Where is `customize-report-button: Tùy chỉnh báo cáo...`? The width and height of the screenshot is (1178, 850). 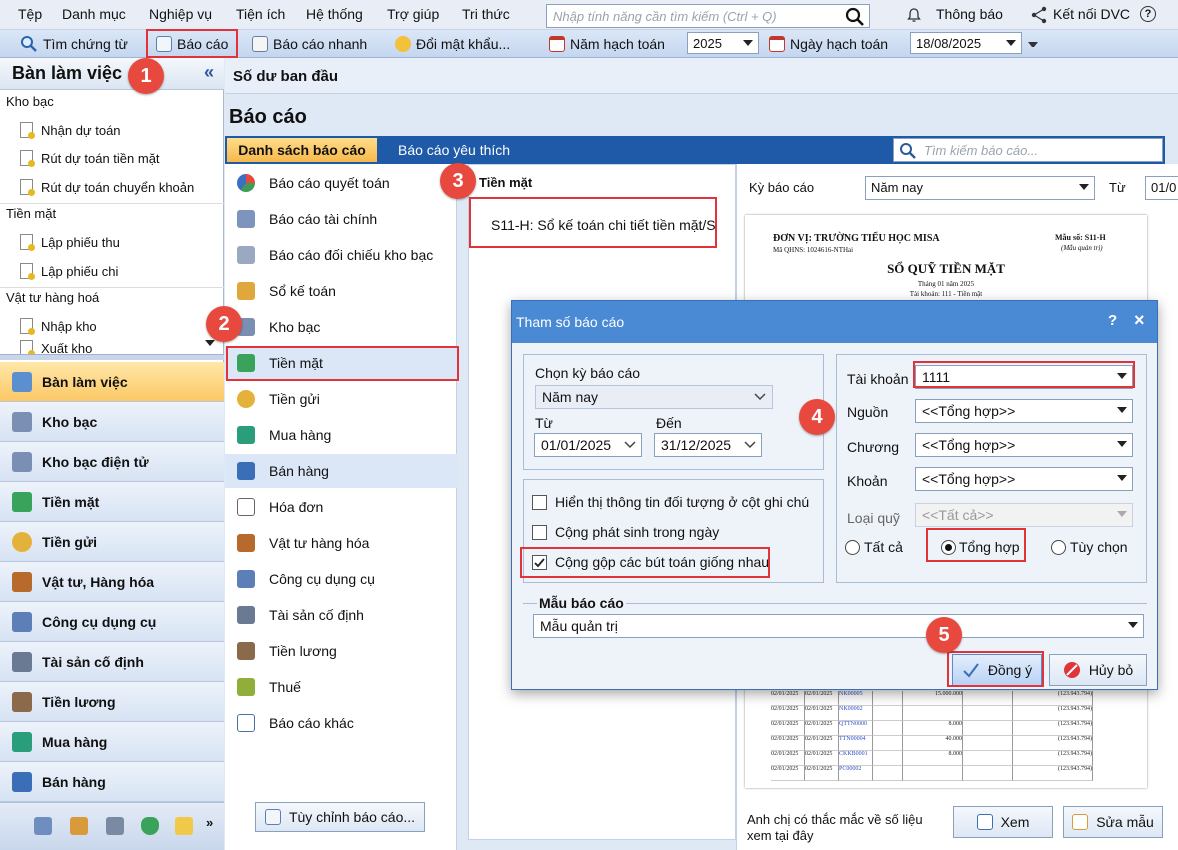 customize-report-button: Tùy chỉnh báo cáo... is located at coordinates (340, 817).